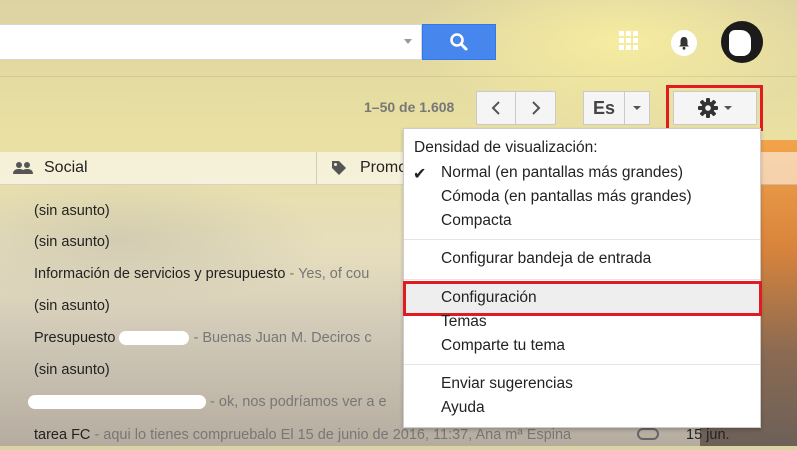 The height and width of the screenshot is (450, 797). I want to click on tab-promotions: Promo, so click(368, 168).